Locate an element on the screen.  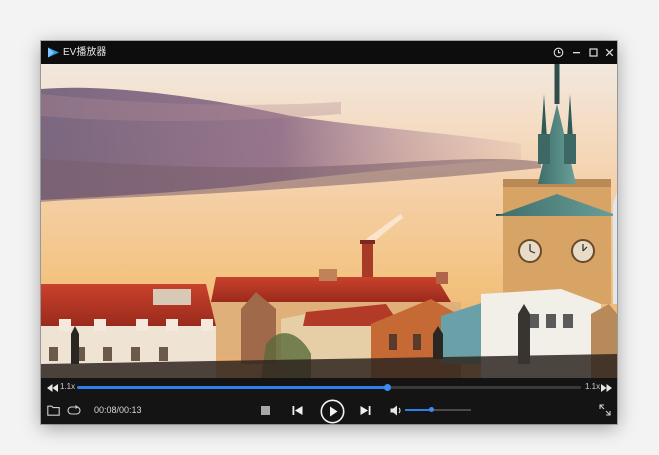
seek-bar is located at coordinates (329, 387).